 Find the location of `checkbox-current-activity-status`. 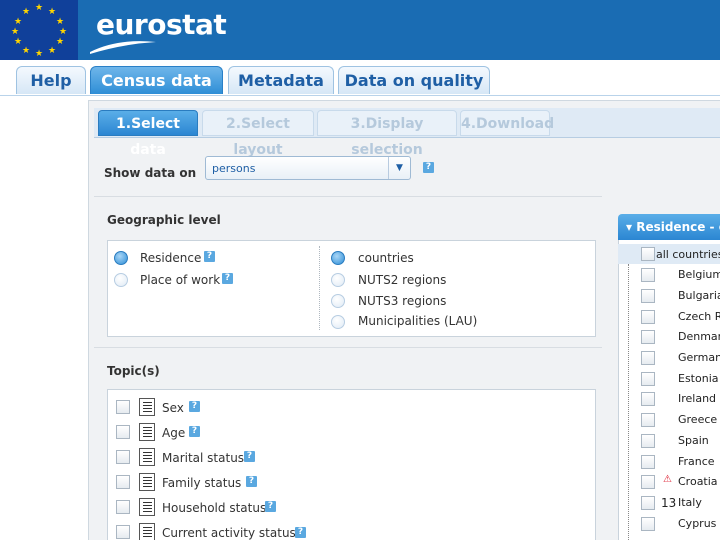

checkbox-current-activity-status is located at coordinates (123, 532).